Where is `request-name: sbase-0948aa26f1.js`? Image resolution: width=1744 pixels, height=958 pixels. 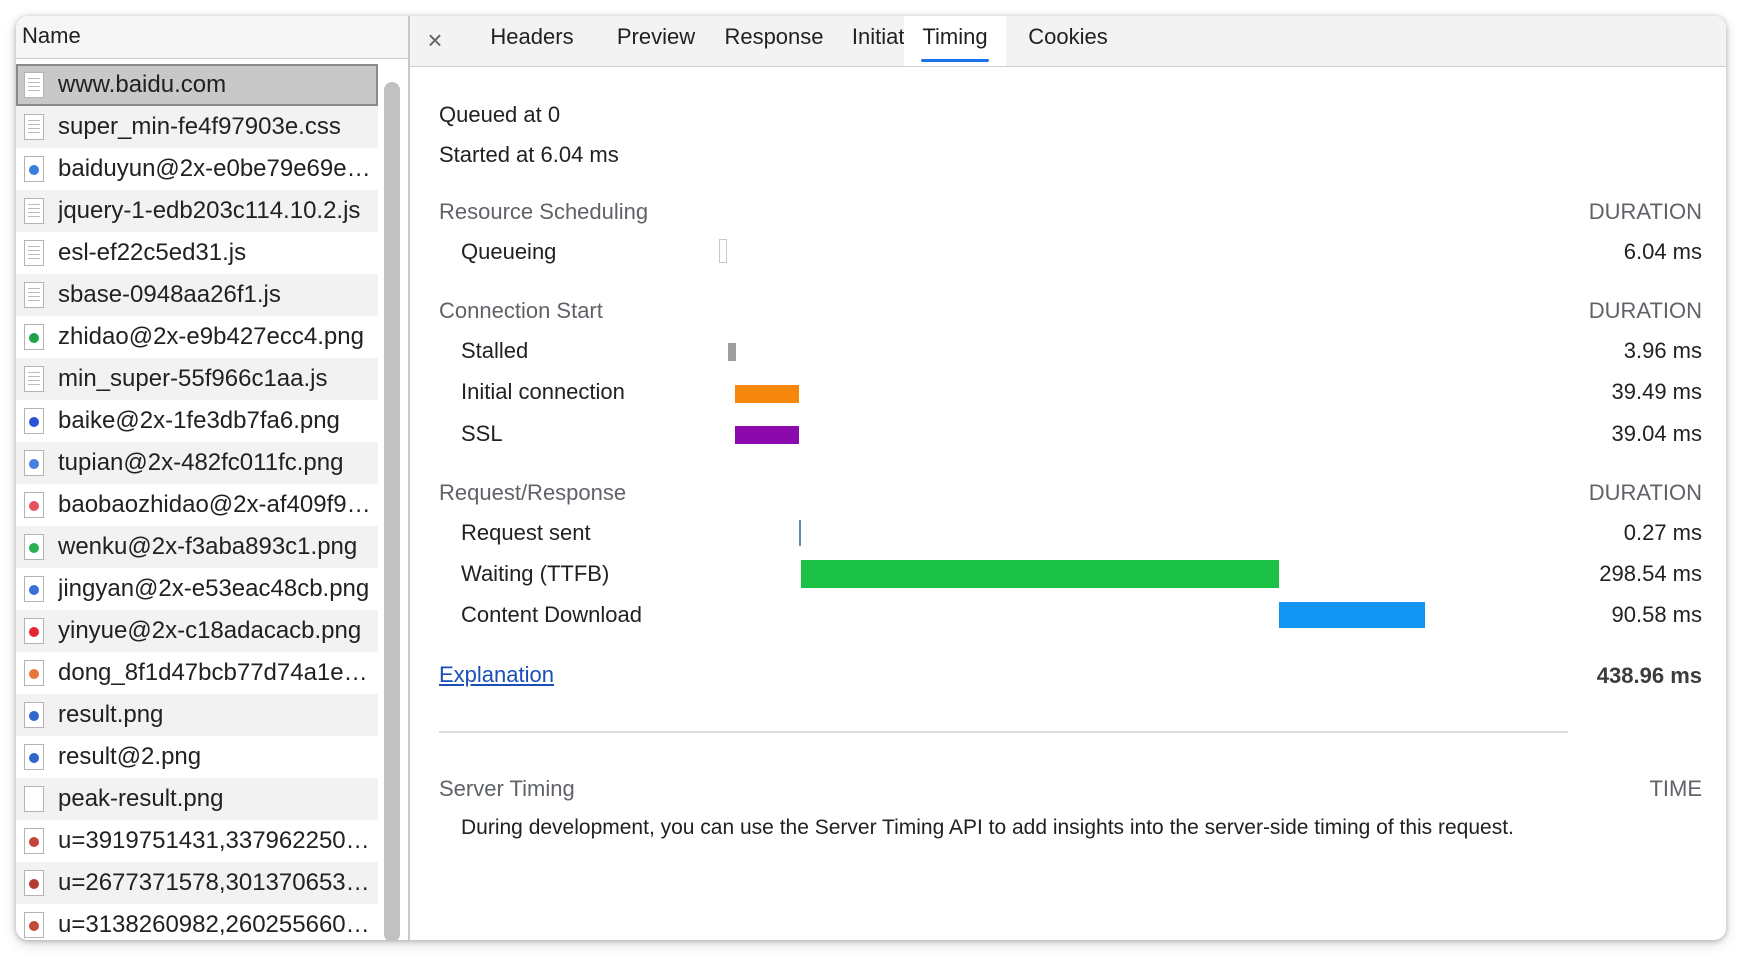 request-name: sbase-0948aa26f1.js is located at coordinates (169, 294).